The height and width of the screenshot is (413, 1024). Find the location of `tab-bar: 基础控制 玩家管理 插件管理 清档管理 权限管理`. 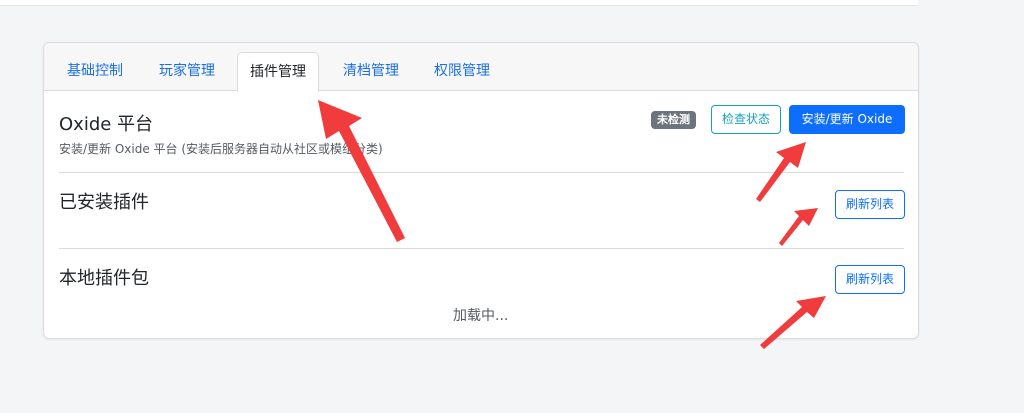

tab-bar: 基础控制 玩家管理 插件管理 清档管理 权限管理 is located at coordinates (481, 67).